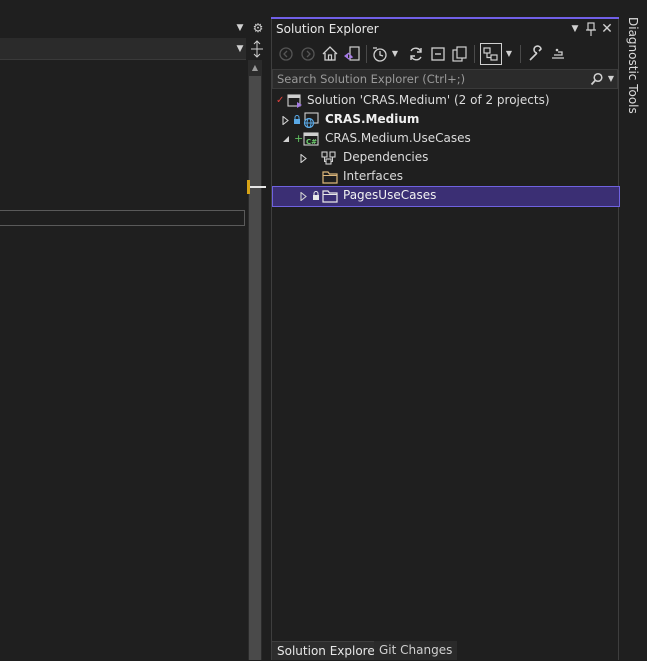  I want to click on preview-selected-items-icon, so click(491, 54).